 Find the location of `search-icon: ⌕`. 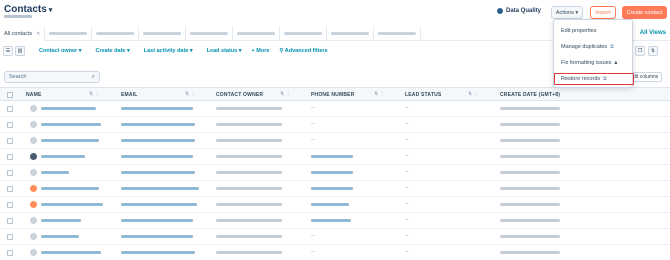

search-icon: ⌕ is located at coordinates (93, 76).